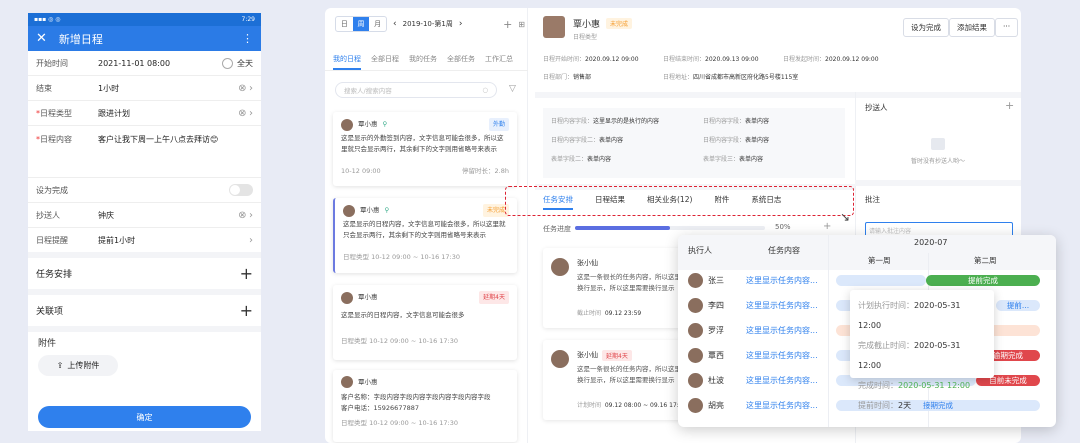  What do you see at coordinates (985, 260) in the screenshot?
I see `week-2: 第二周` at bounding box center [985, 260].